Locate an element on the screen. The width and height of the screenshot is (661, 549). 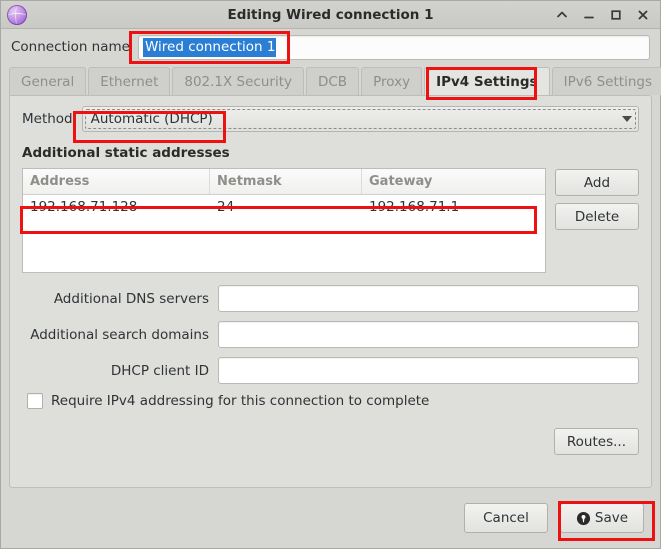
search-domains-label: Additional search domains is located at coordinates (119, 334).